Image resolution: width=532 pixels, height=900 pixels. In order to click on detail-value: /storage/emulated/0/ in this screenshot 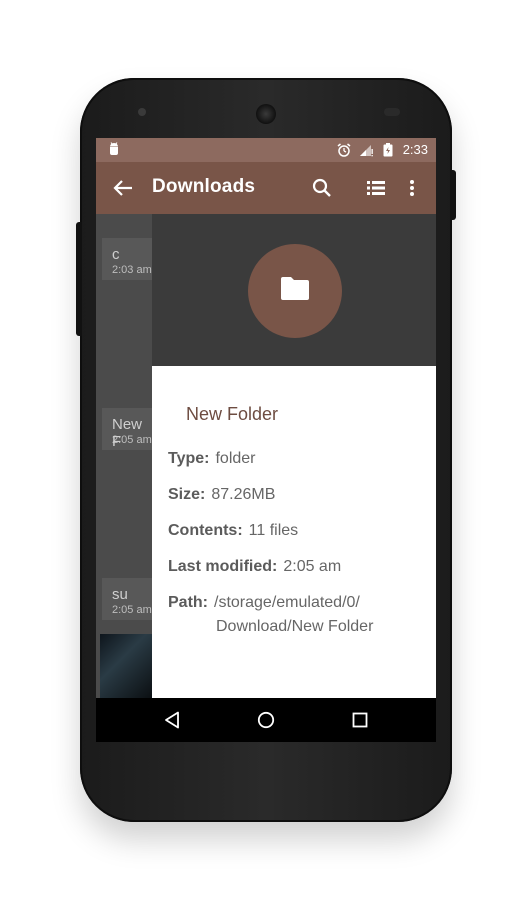, I will do `click(287, 602)`.